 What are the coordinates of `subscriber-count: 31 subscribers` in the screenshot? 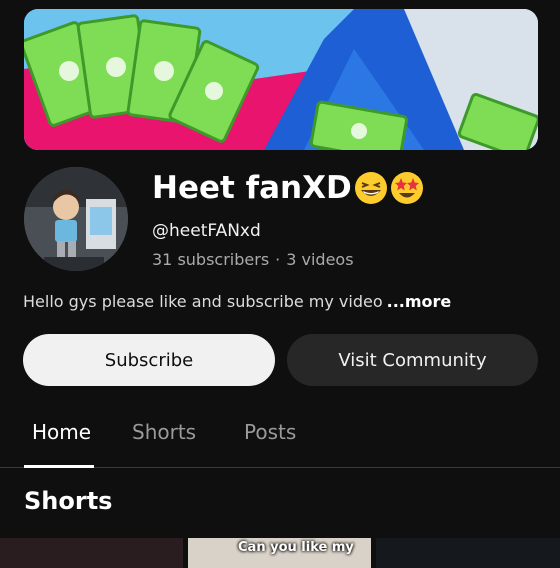 It's located at (211, 259).